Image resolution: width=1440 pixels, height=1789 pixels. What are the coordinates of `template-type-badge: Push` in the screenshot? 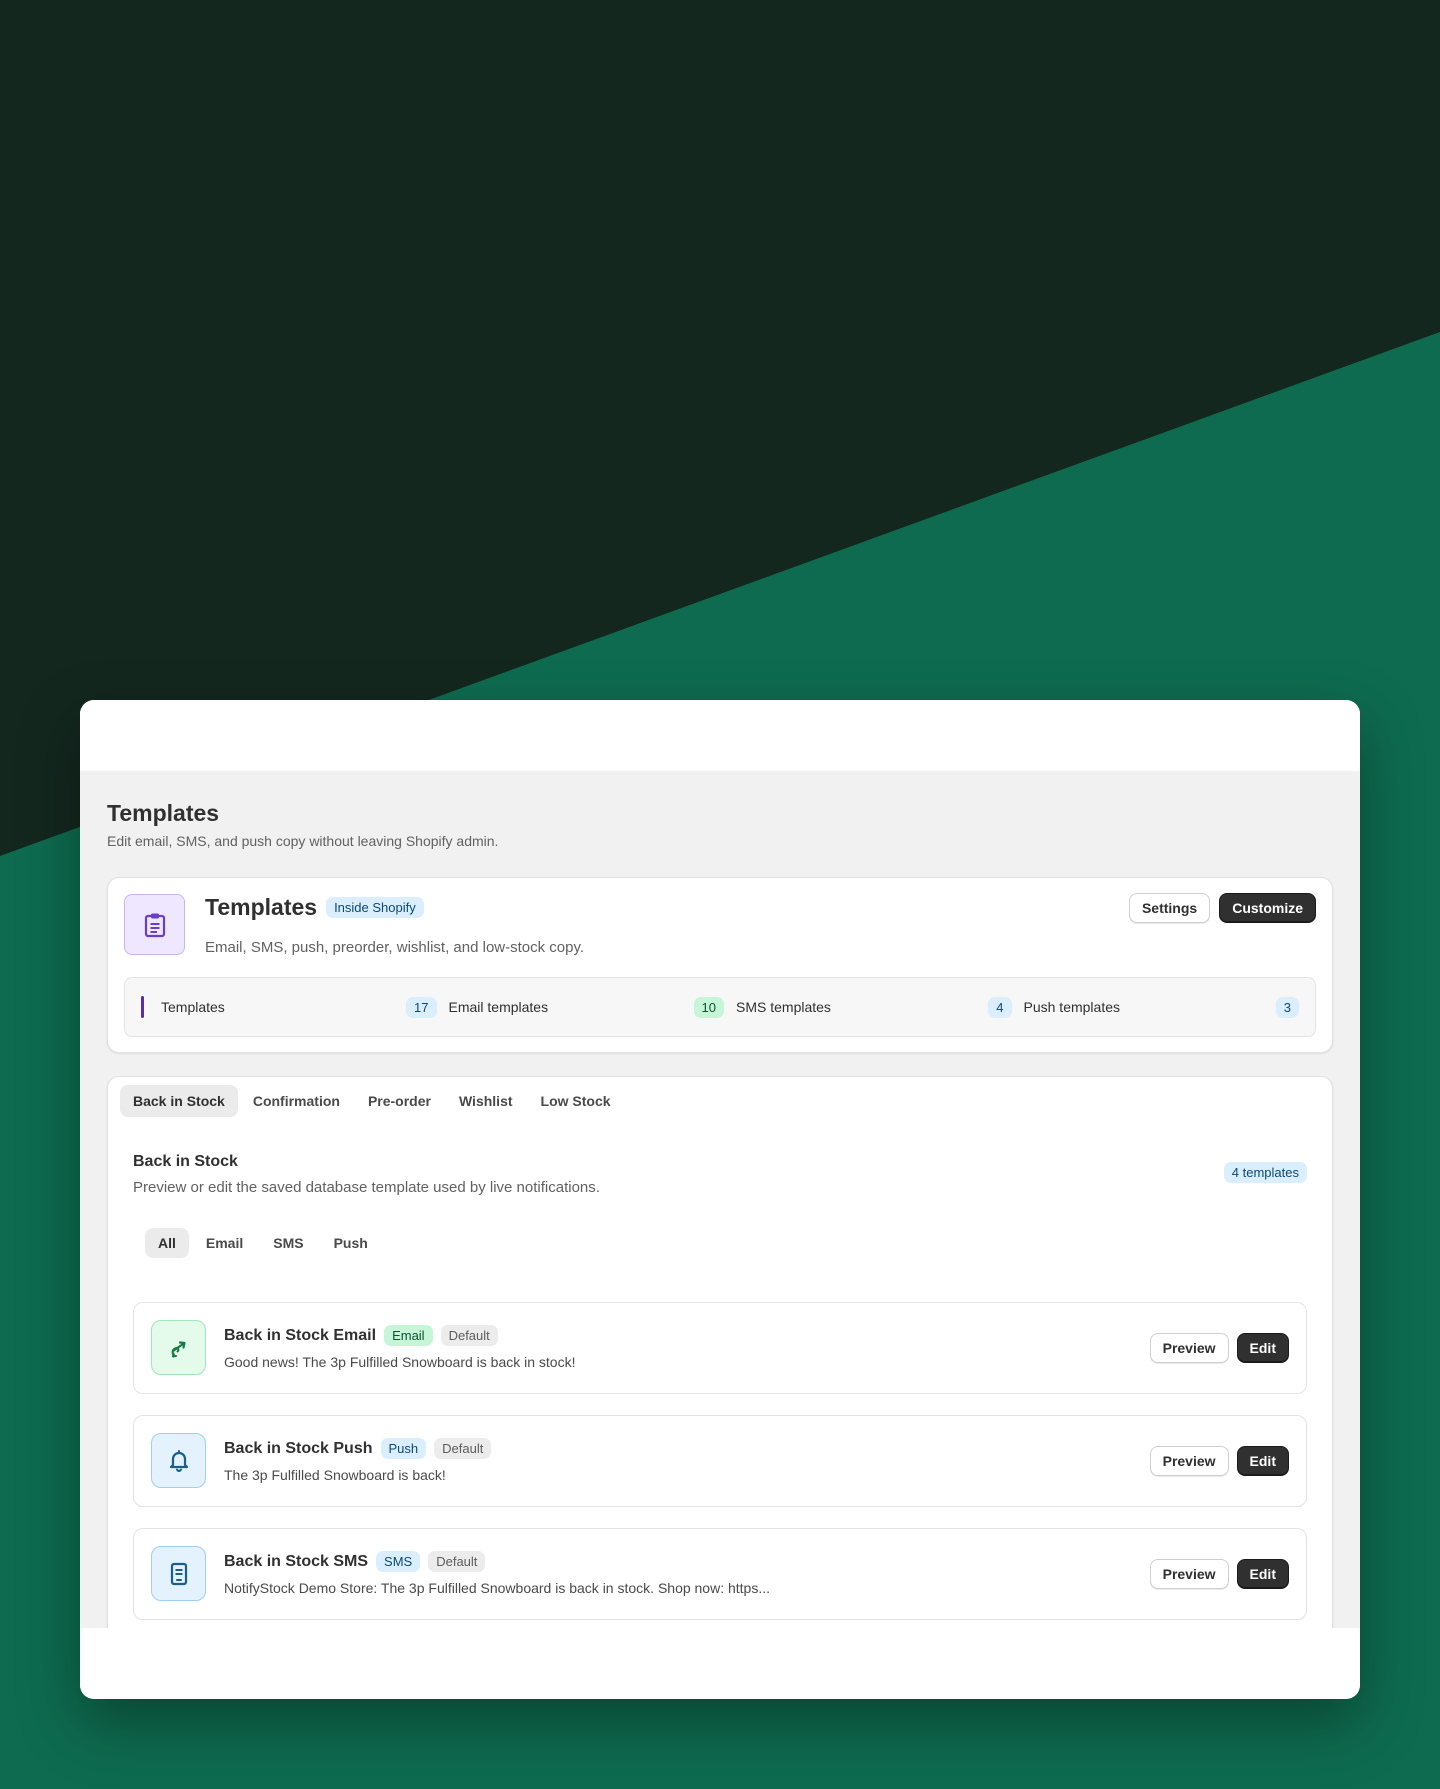 It's located at (403, 1448).